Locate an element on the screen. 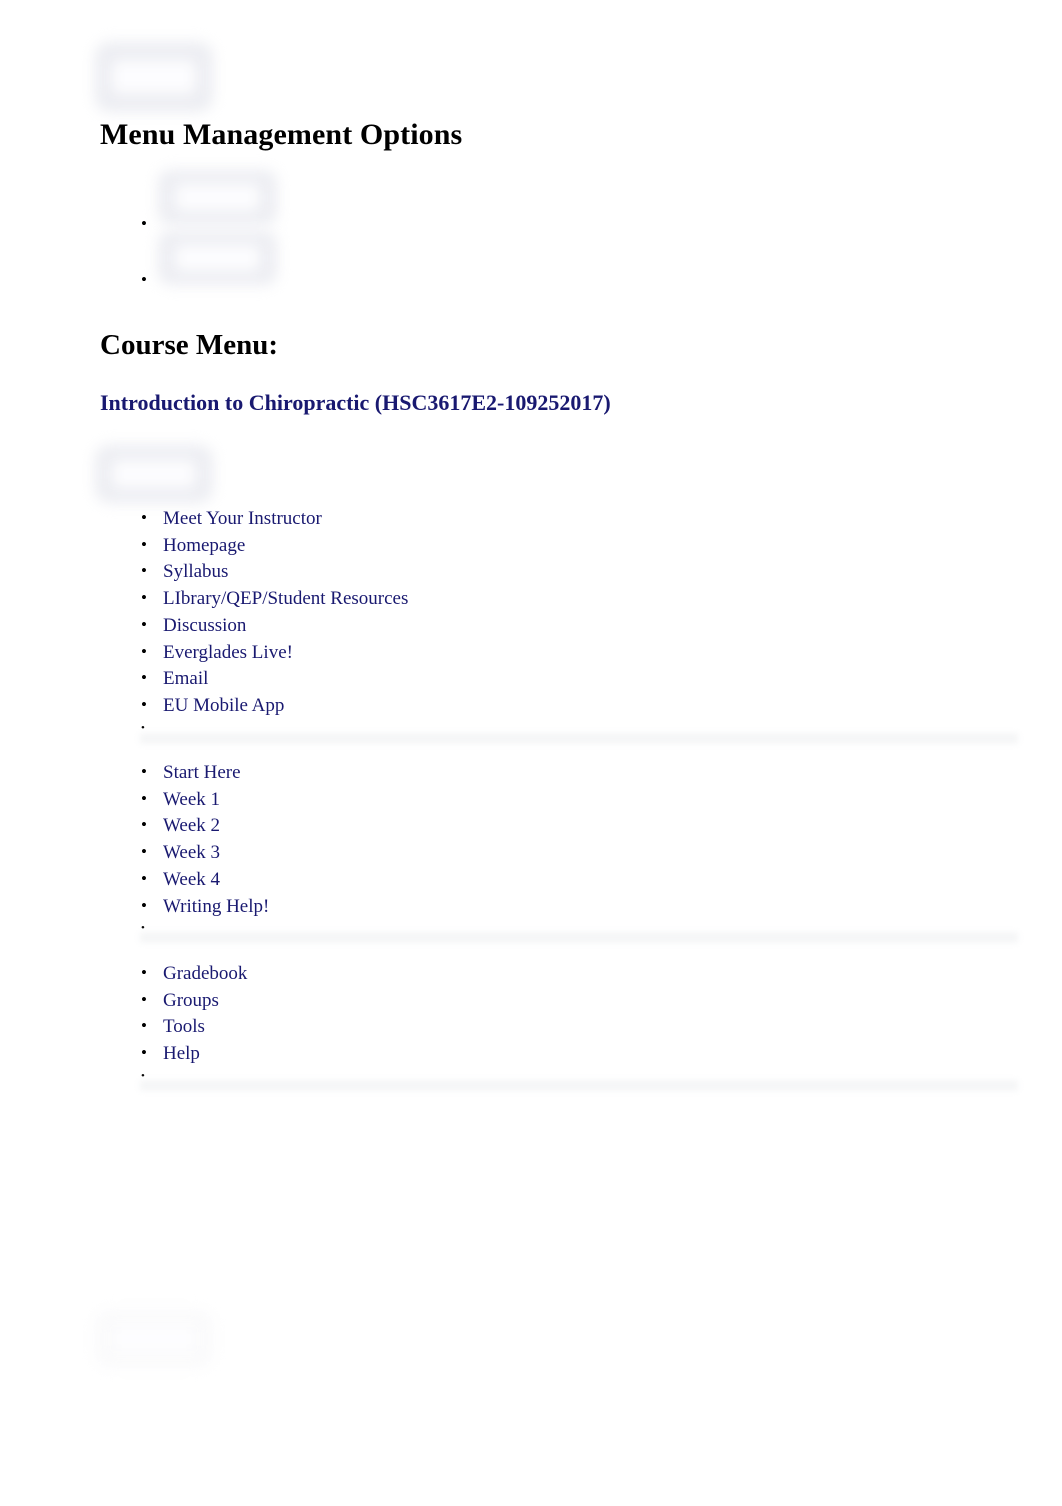 The width and height of the screenshot is (1062, 1506). menu-item-week-4: Week 4 is located at coordinates (521, 880).